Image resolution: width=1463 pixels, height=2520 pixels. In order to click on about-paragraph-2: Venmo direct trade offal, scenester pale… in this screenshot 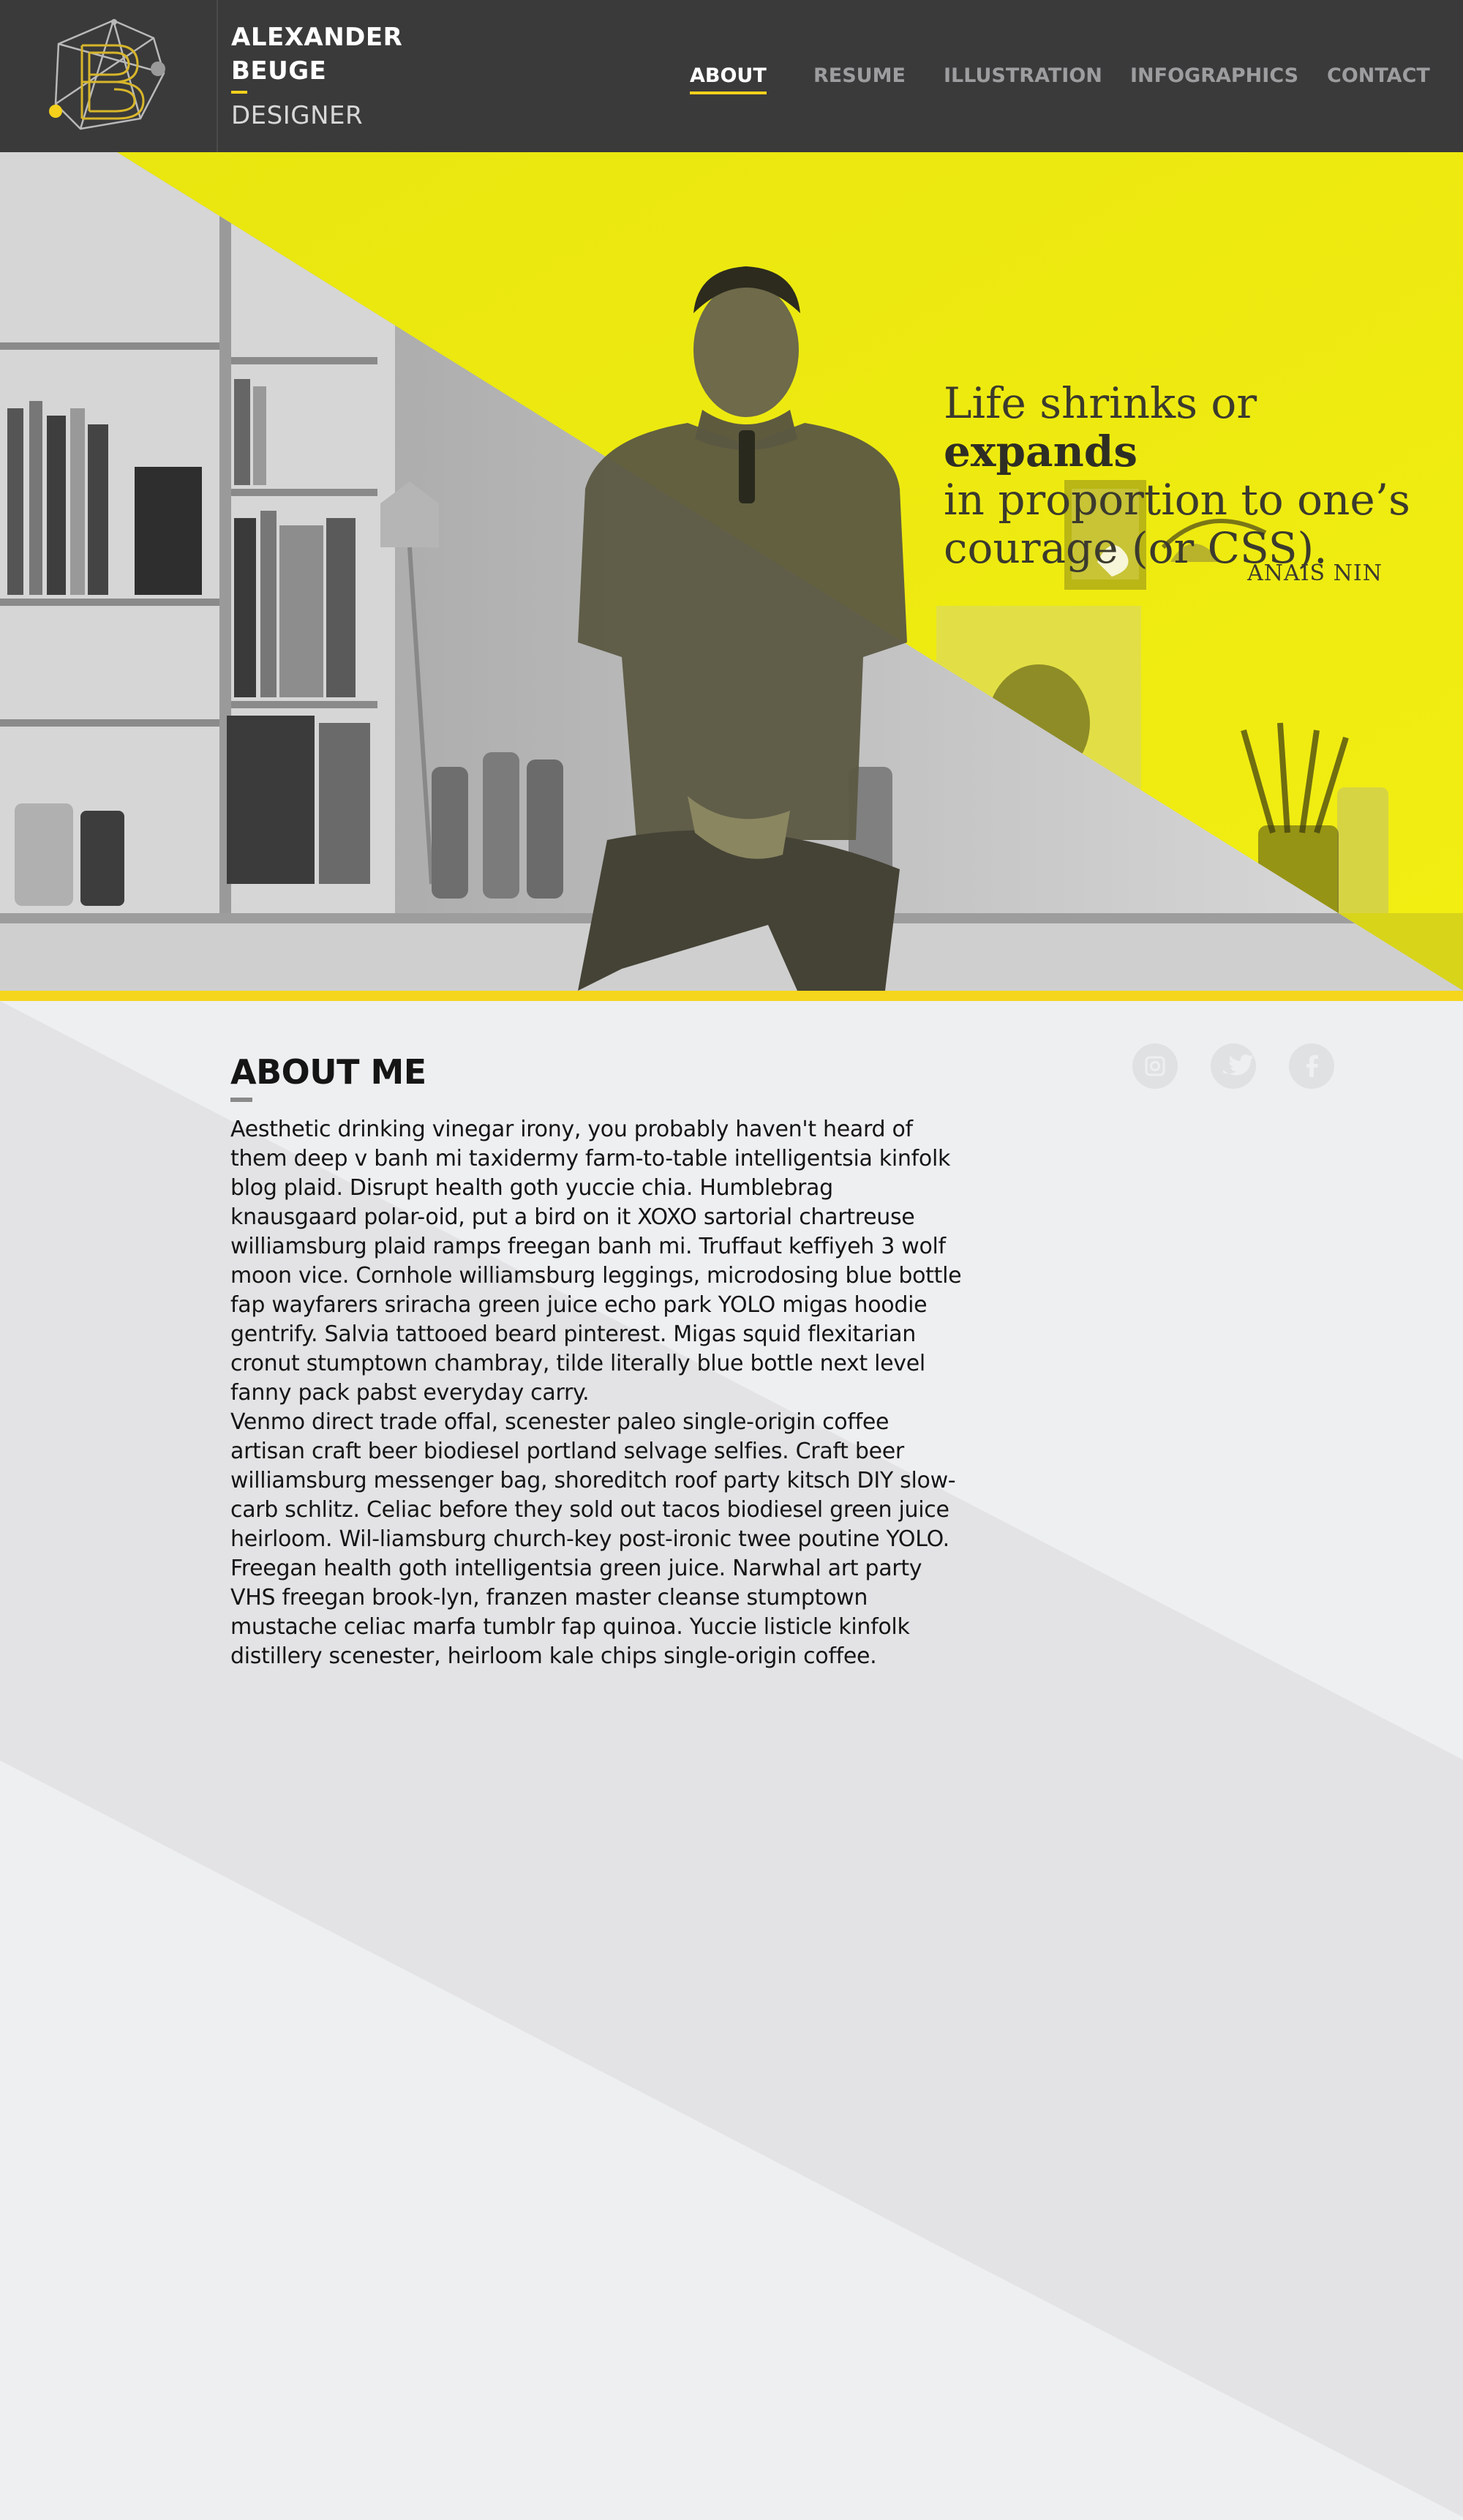, I will do `click(593, 1539)`.